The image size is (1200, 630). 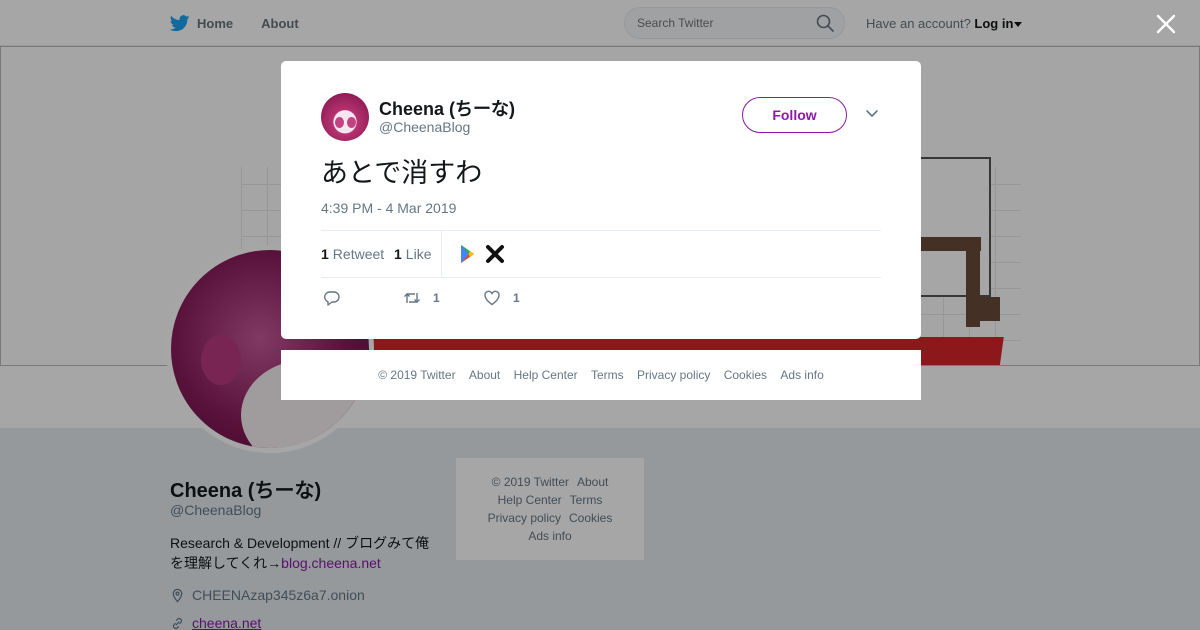 I want to click on stats-divider, so click(x=441, y=254).